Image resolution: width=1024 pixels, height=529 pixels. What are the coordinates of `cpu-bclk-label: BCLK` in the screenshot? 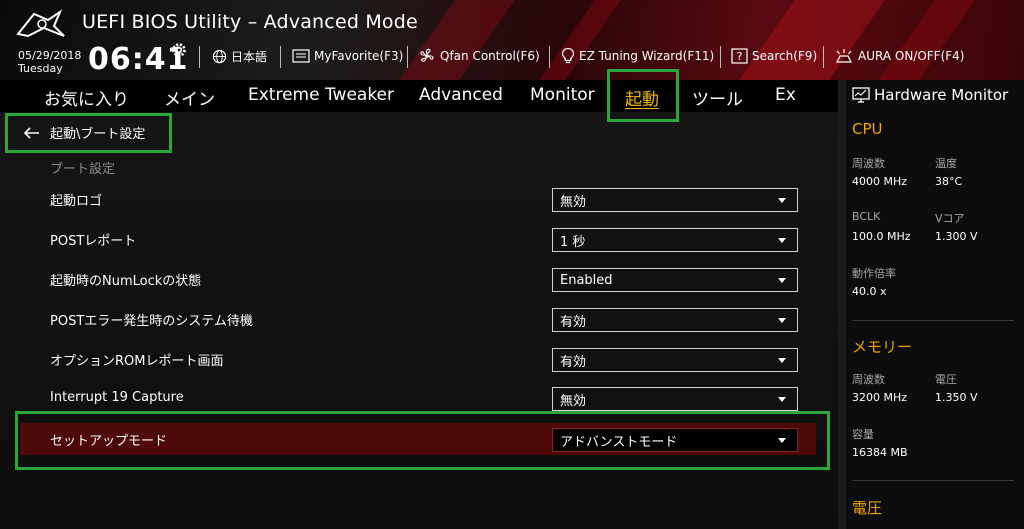 It's located at (866, 216).